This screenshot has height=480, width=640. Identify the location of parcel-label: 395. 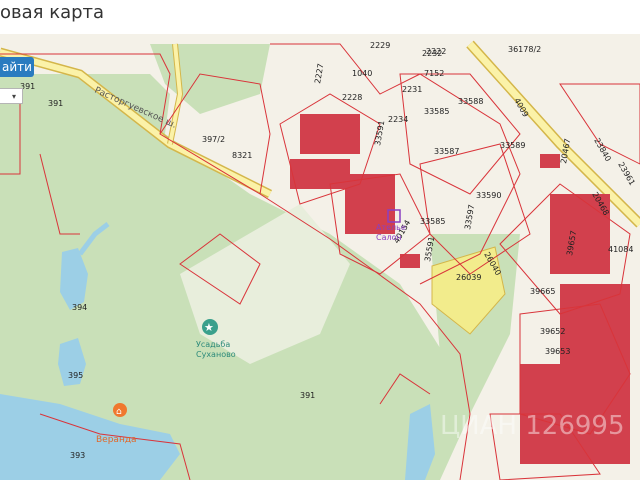
(75, 375).